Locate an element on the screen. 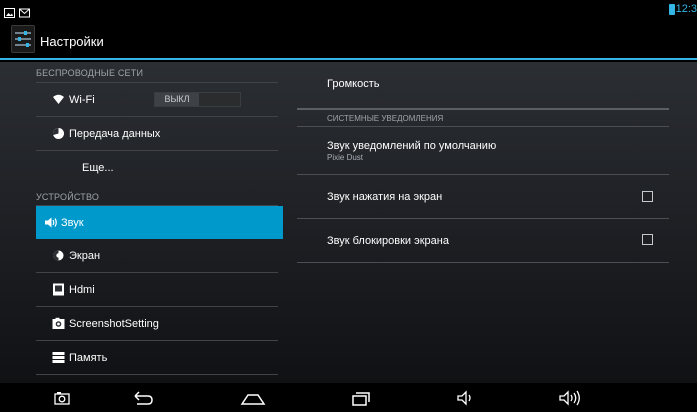  home-button is located at coordinates (253, 398).